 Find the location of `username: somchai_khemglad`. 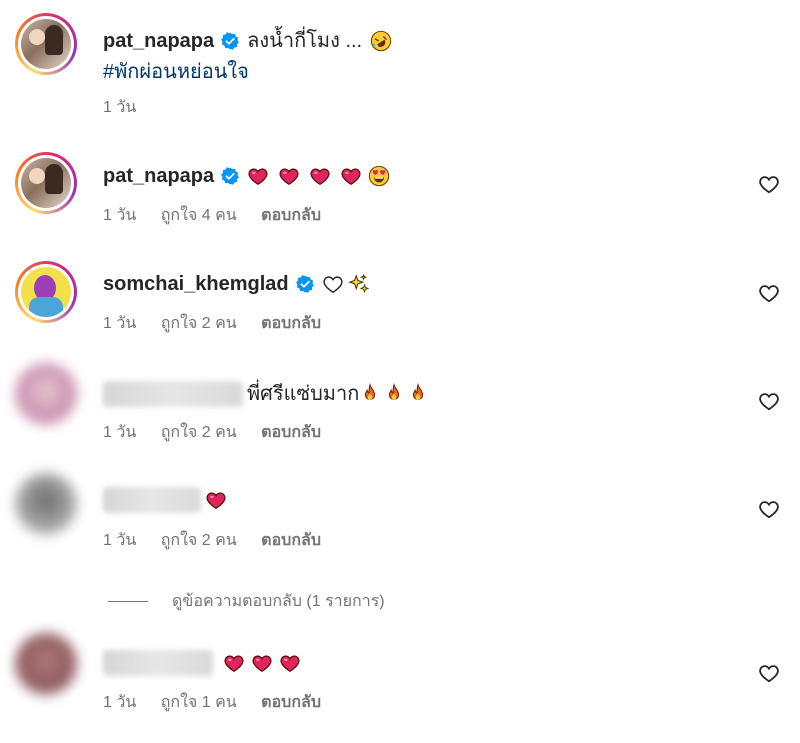

username: somchai_khemglad is located at coordinates (196, 284).